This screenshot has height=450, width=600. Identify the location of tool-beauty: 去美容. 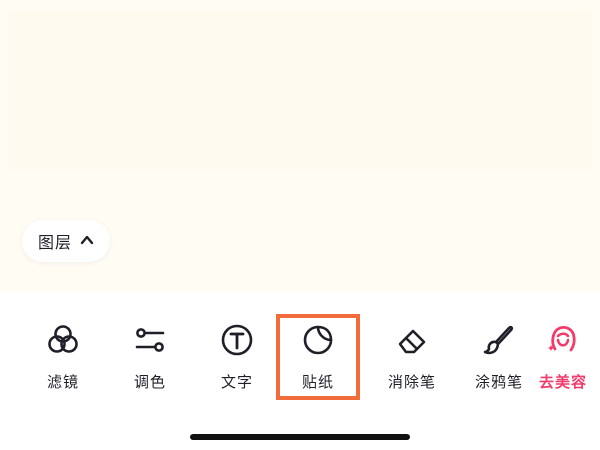
(561, 357).